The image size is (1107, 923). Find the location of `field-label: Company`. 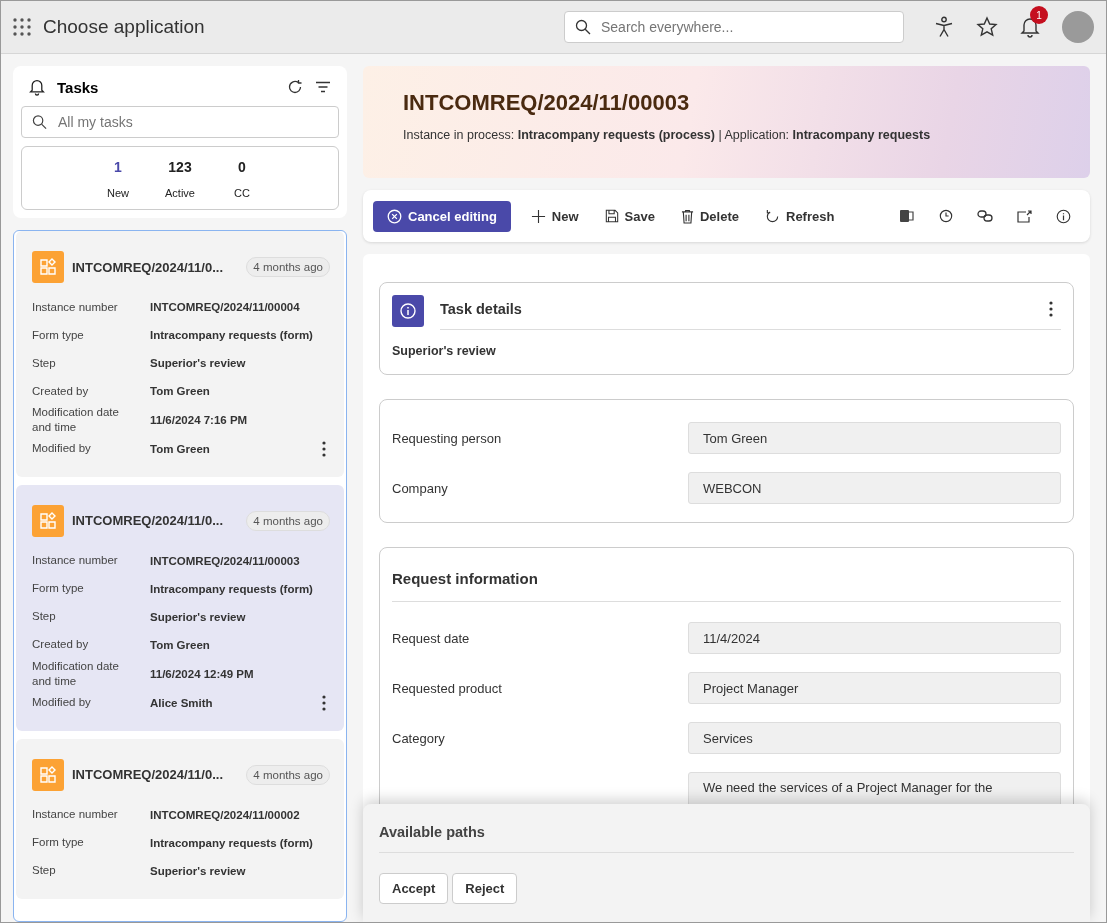

field-label: Company is located at coordinates (420, 488).